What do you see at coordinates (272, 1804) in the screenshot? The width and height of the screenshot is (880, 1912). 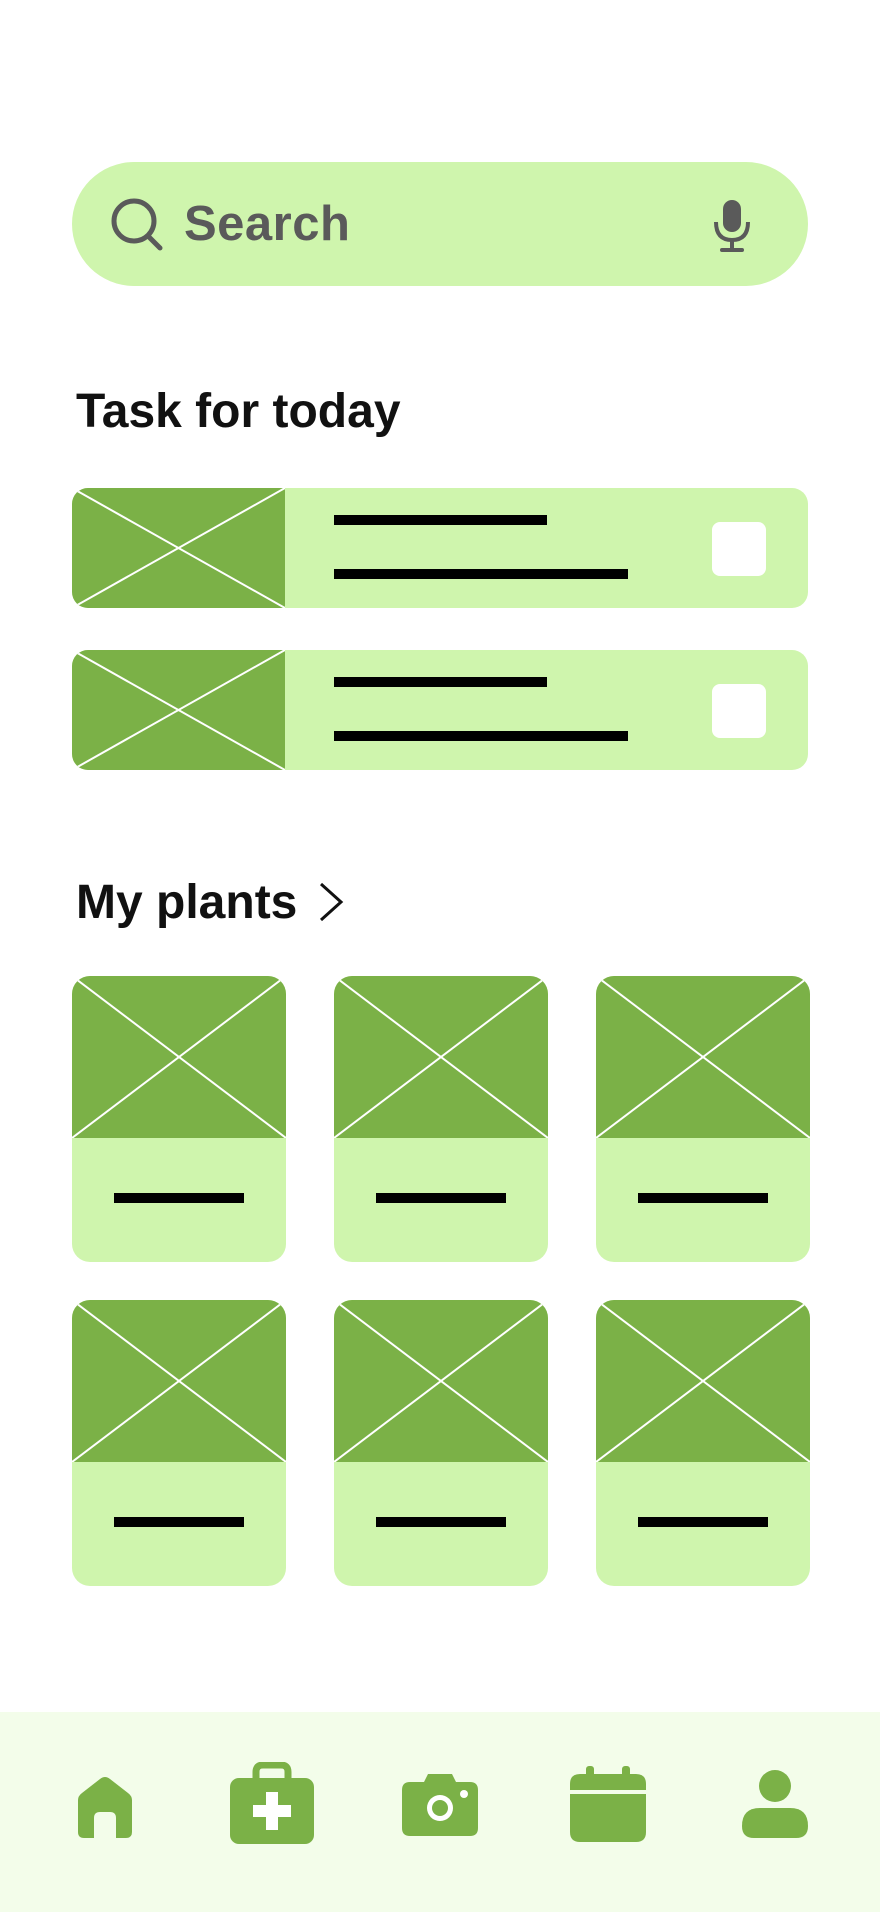 I see `first-aid-kit-icon` at bounding box center [272, 1804].